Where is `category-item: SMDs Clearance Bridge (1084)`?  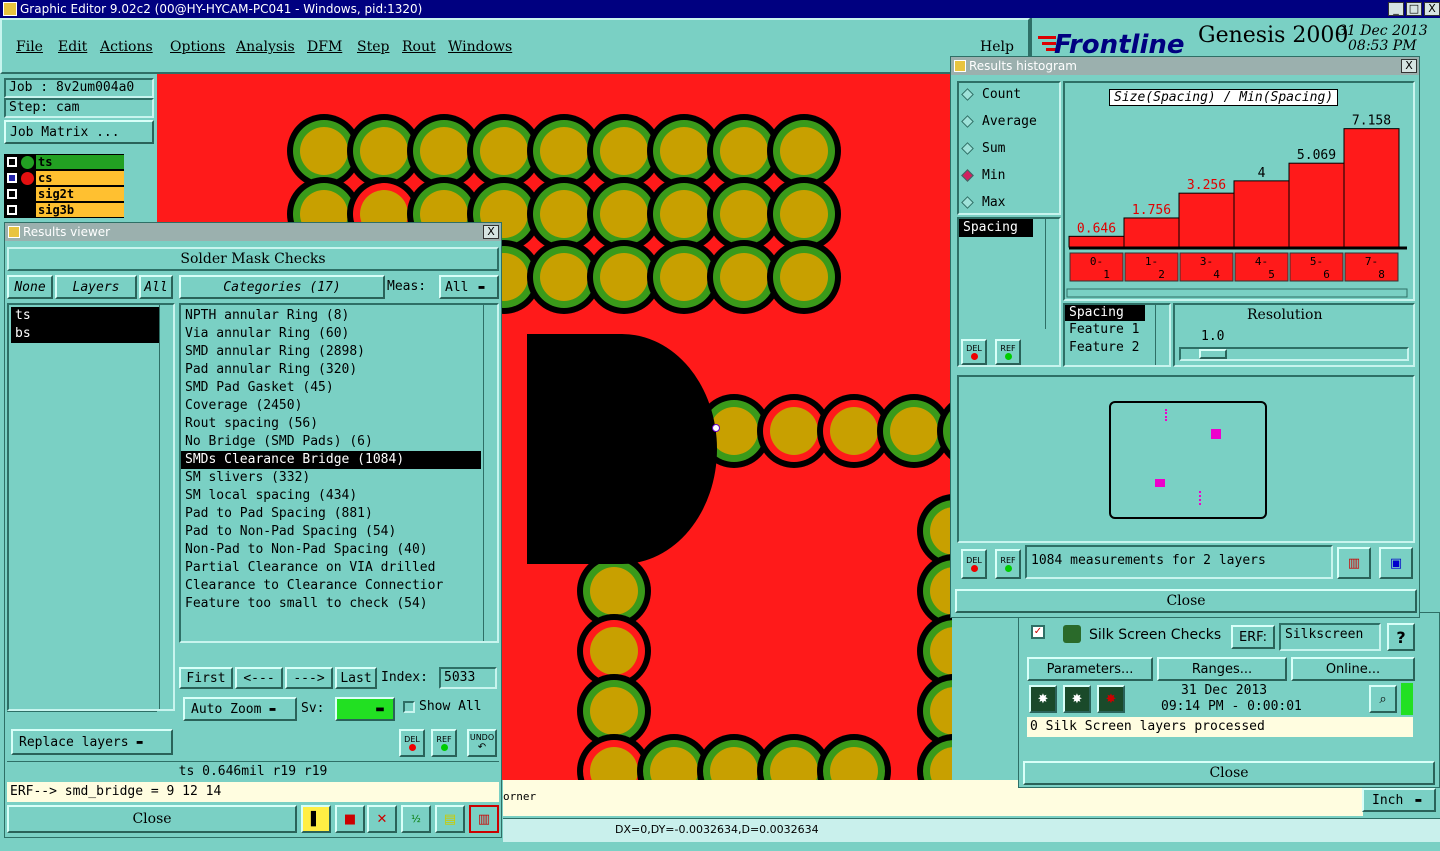 category-item: SMDs Clearance Bridge (1084) is located at coordinates (331, 460).